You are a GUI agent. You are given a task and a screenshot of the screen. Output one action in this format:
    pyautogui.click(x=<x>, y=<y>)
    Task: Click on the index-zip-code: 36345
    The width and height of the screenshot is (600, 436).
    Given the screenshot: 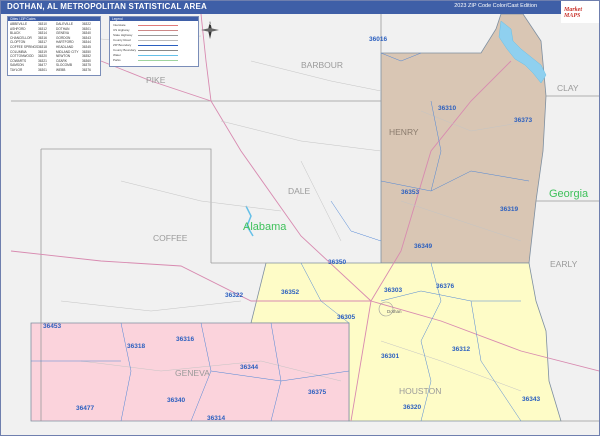 What is the action you would take?
    pyautogui.click(x=86, y=47)
    